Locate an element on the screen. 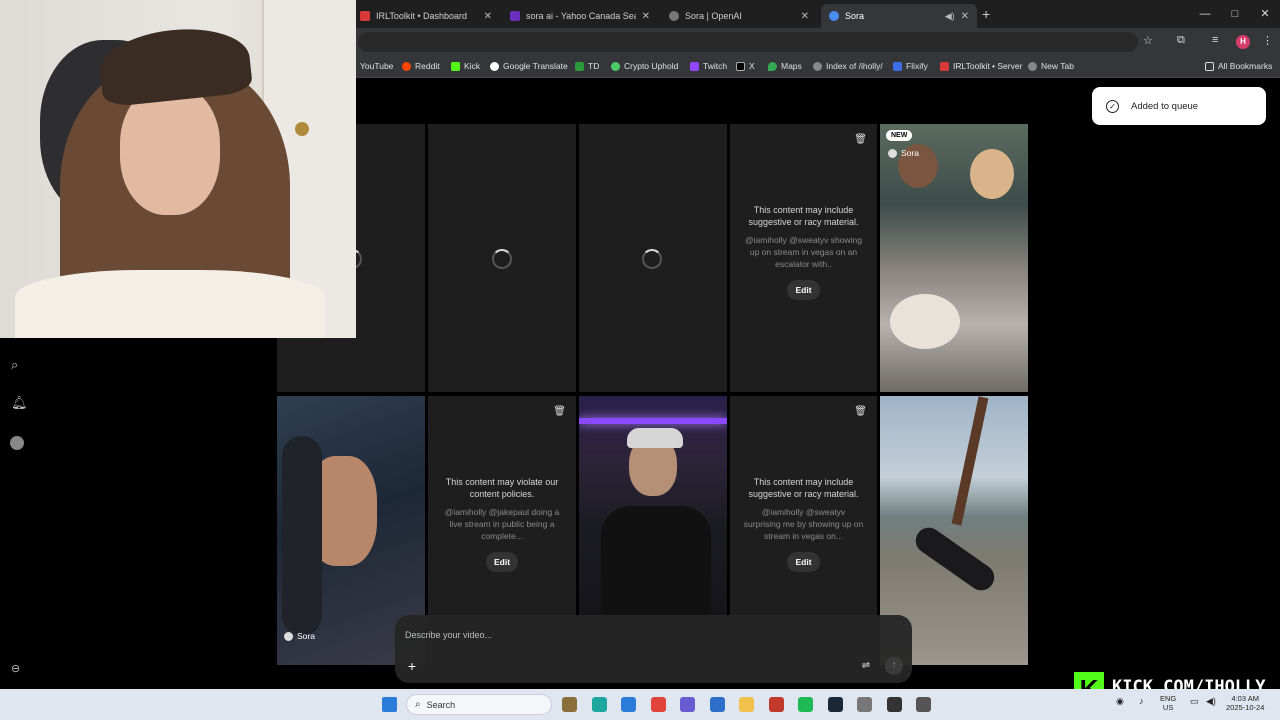  address-bar is located at coordinates (748, 42).